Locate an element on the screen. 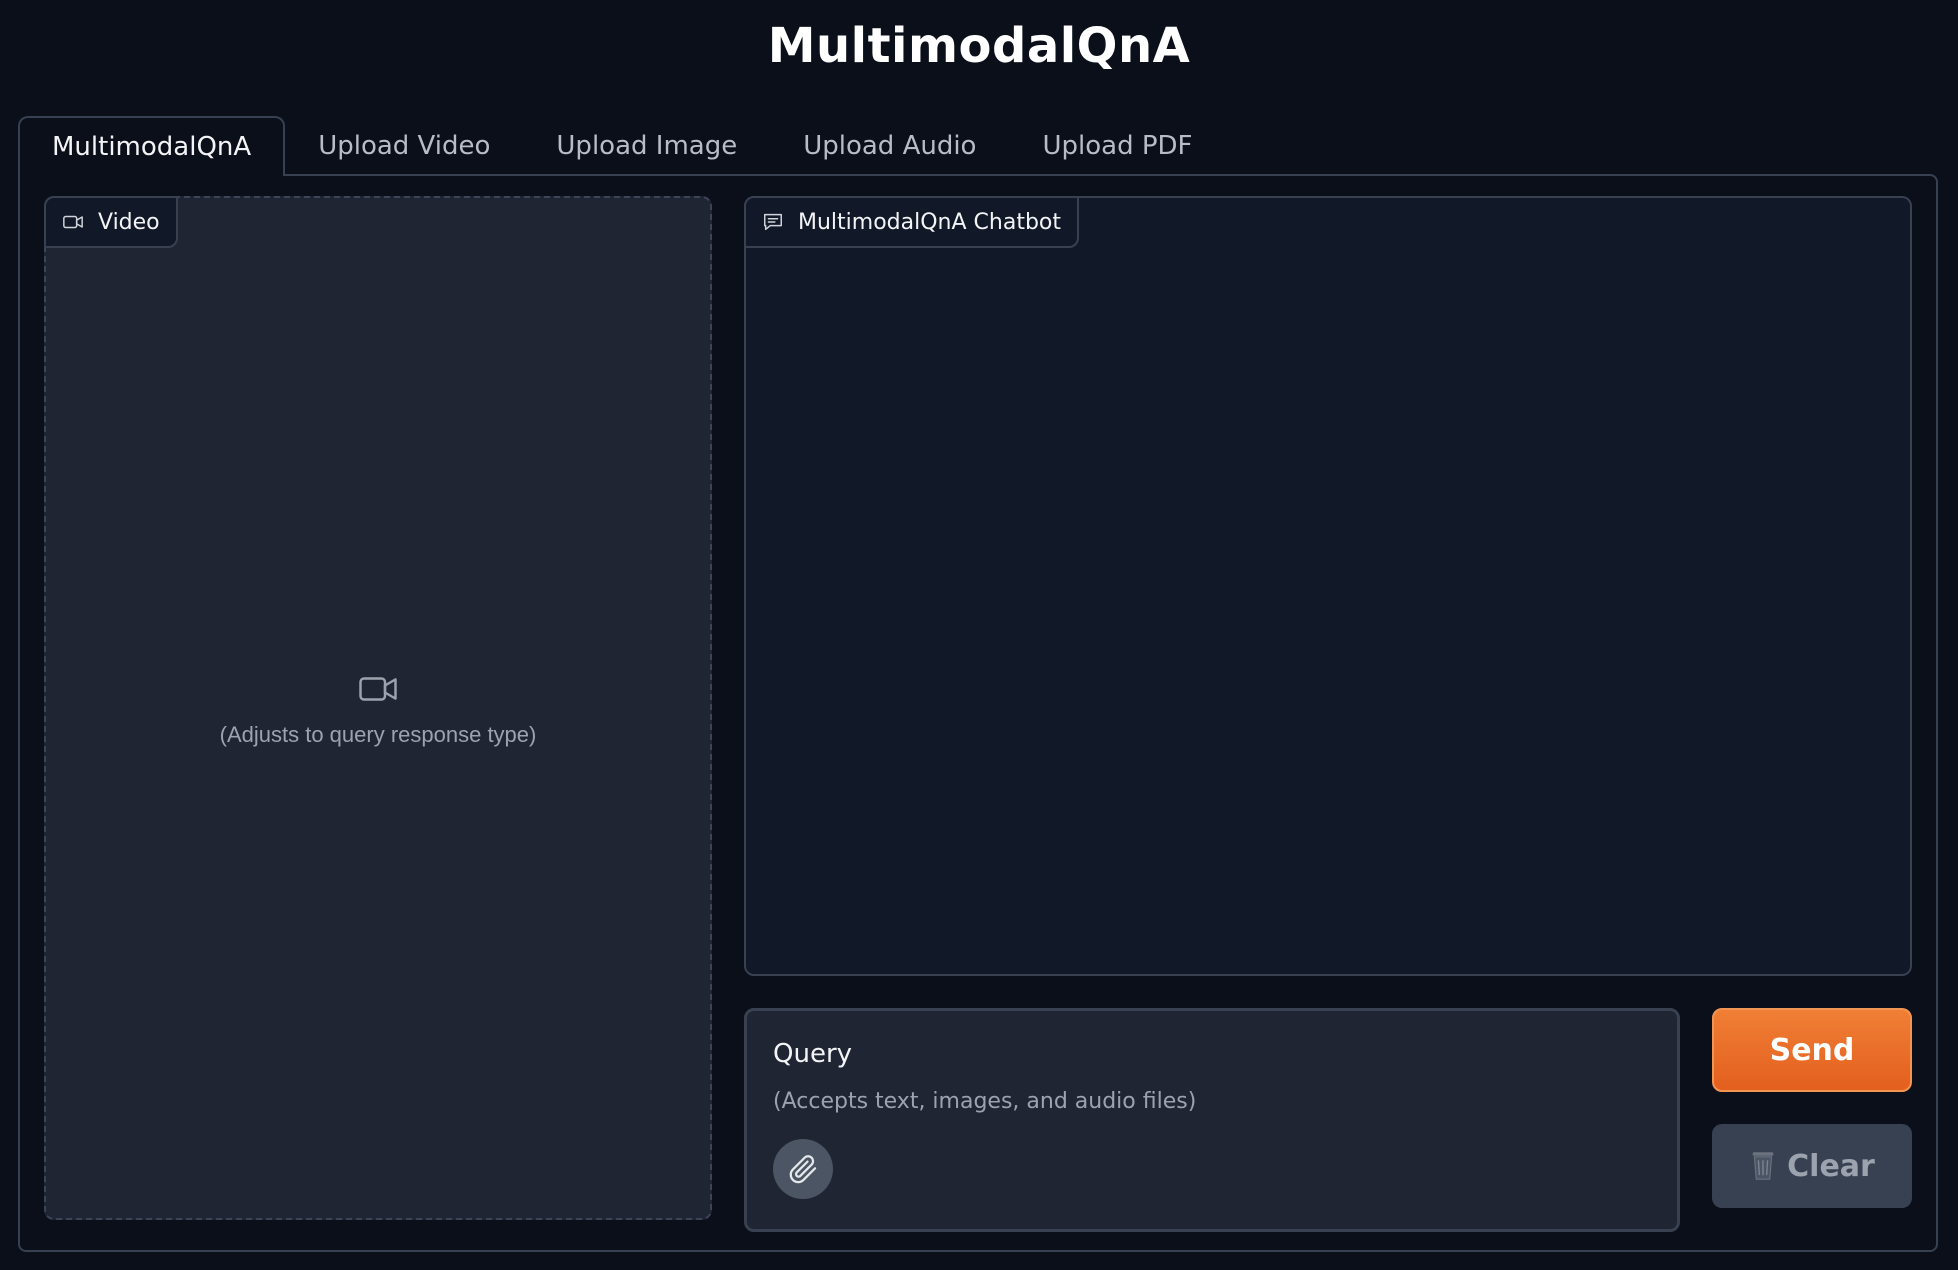 This screenshot has height=1270, width=1958. video-placeholder-text: (Adjusts to query response type) is located at coordinates (378, 734).